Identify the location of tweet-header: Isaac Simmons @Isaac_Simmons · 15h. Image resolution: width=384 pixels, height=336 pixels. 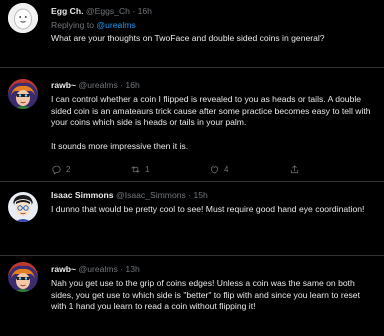
(129, 196).